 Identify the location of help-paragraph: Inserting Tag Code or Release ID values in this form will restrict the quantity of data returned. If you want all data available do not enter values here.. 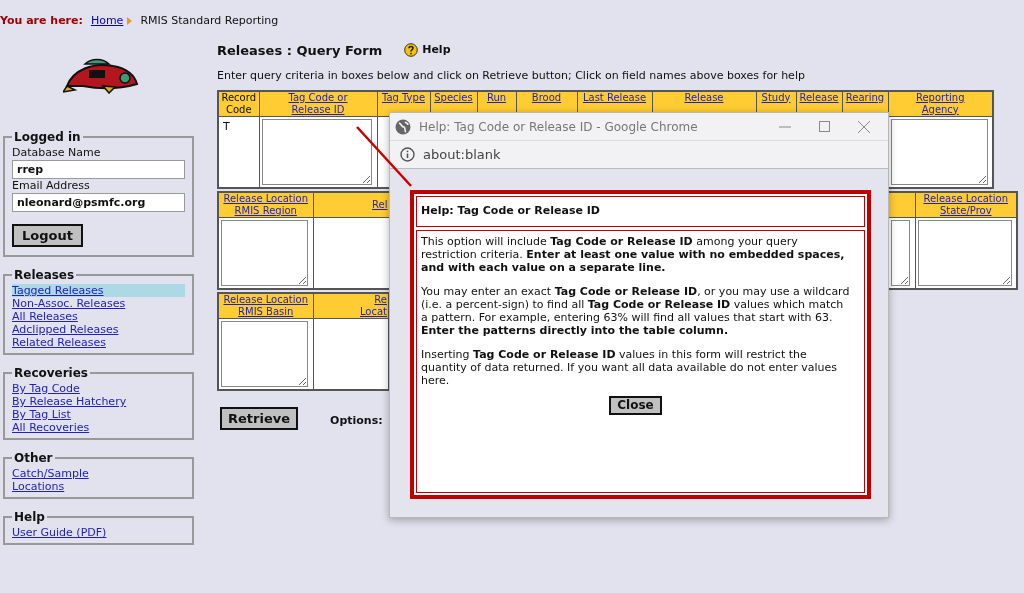
(630, 367).